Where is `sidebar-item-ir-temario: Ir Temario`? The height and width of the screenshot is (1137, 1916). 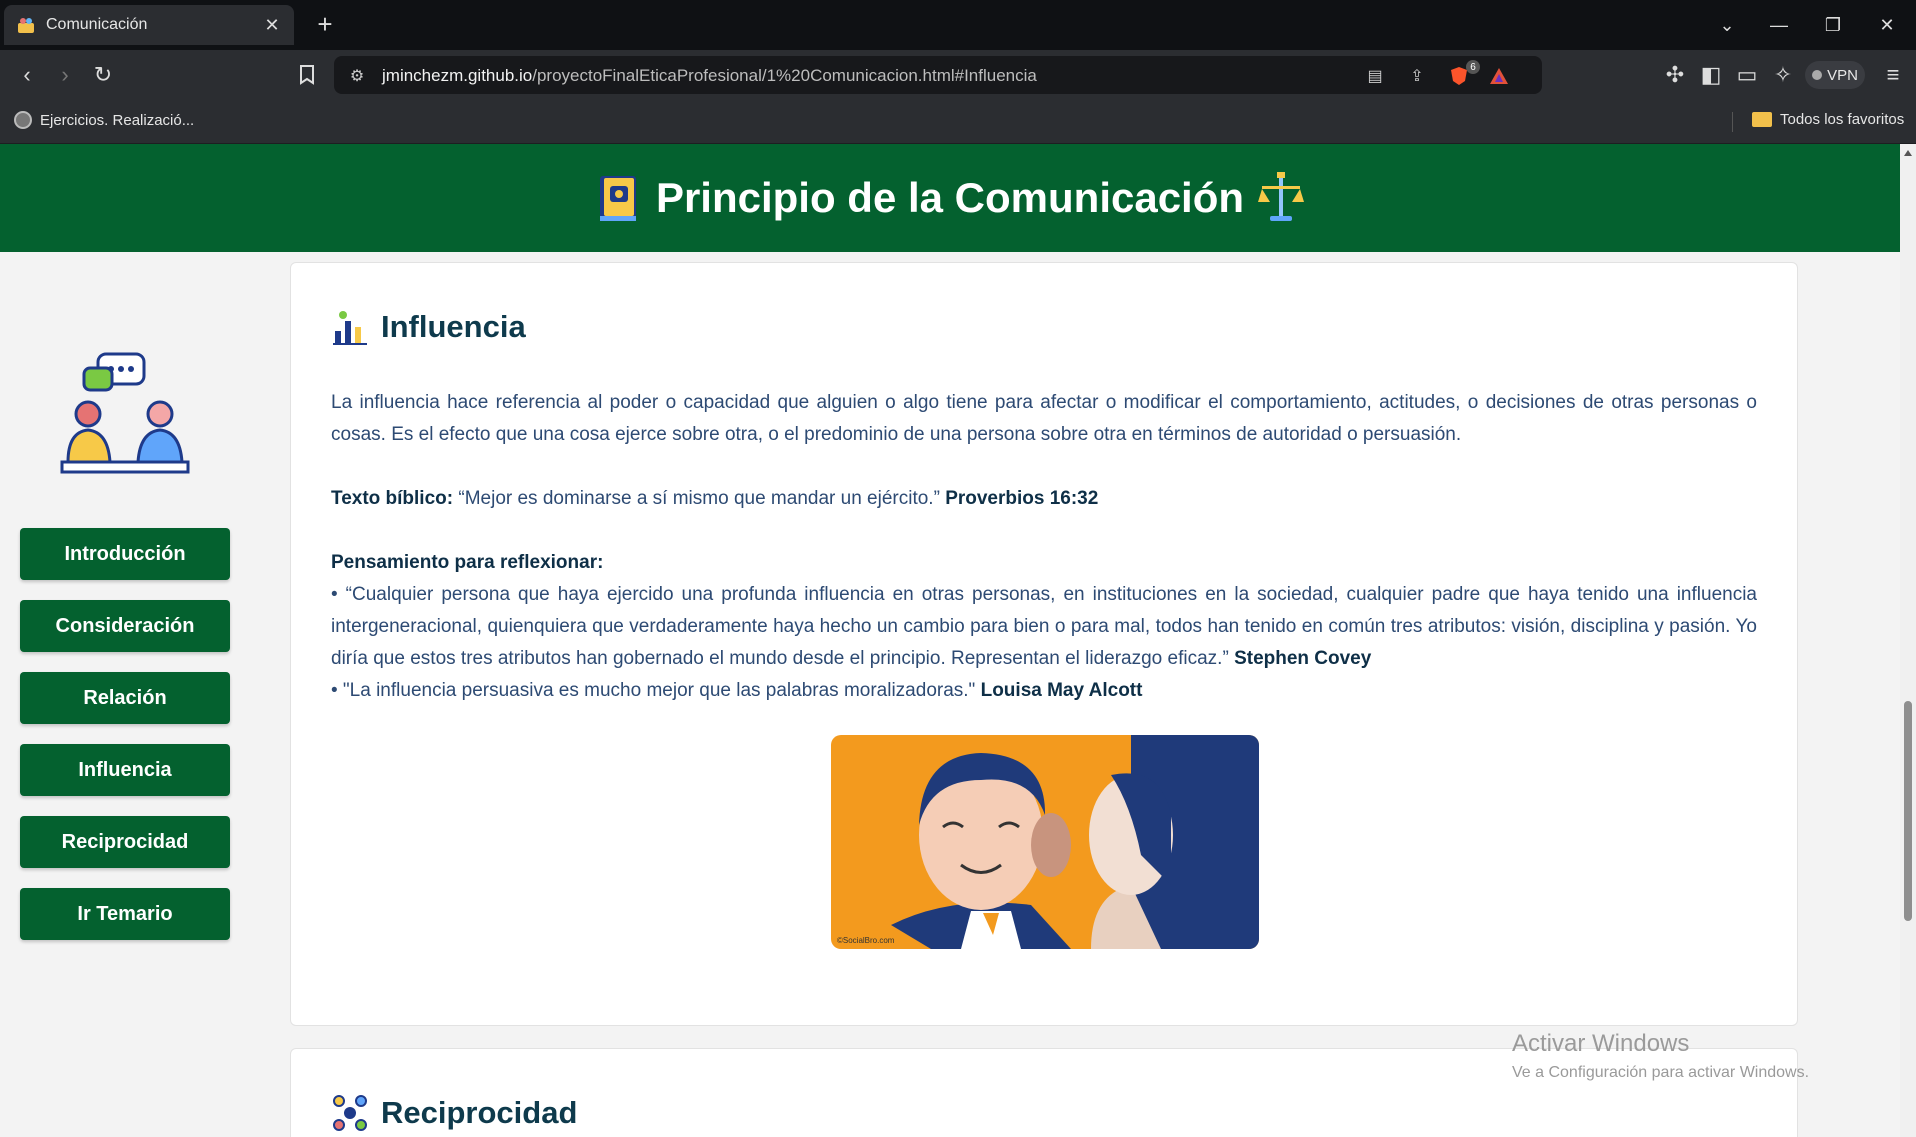 sidebar-item-ir-temario: Ir Temario is located at coordinates (125, 914).